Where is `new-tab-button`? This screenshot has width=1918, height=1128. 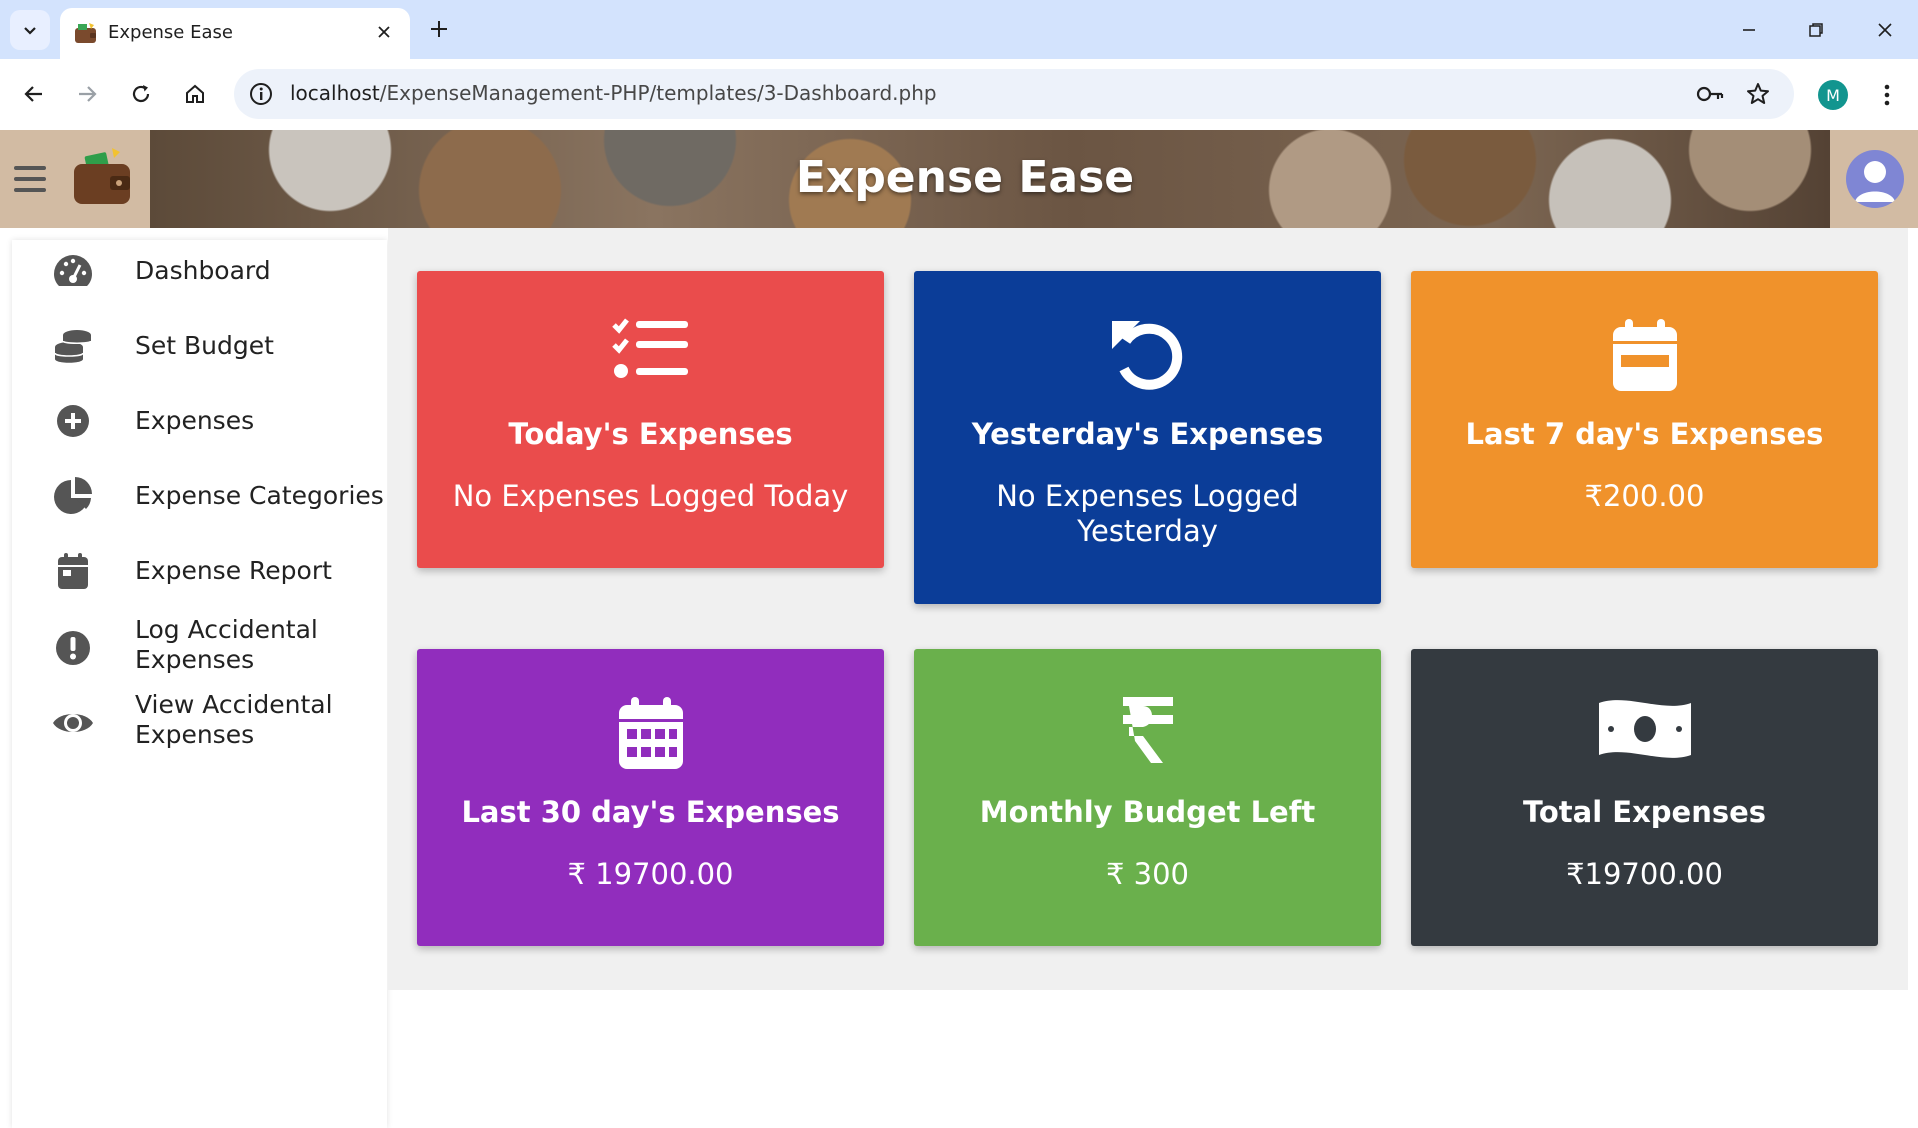 new-tab-button is located at coordinates (439, 29).